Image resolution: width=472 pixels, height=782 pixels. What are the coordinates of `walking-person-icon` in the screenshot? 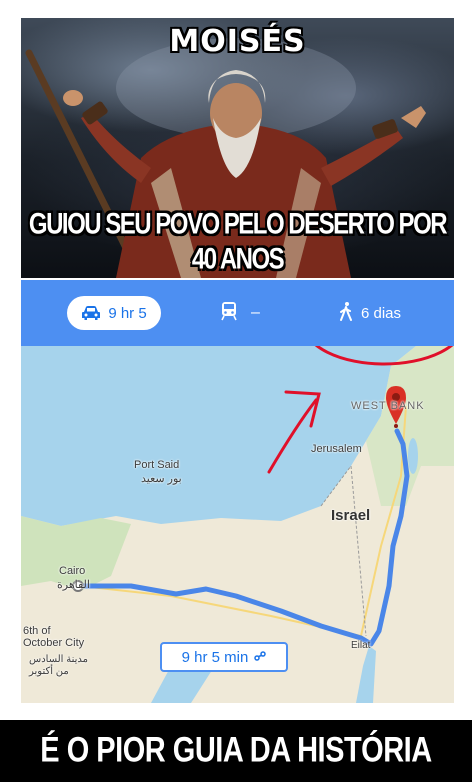 It's located at (346, 313).